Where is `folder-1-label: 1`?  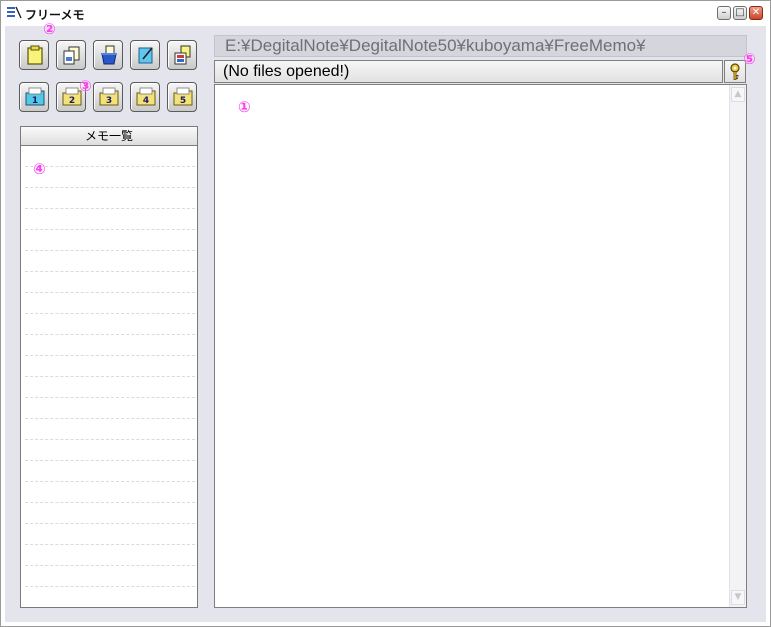
folder-1-label: 1 is located at coordinates (35, 101).